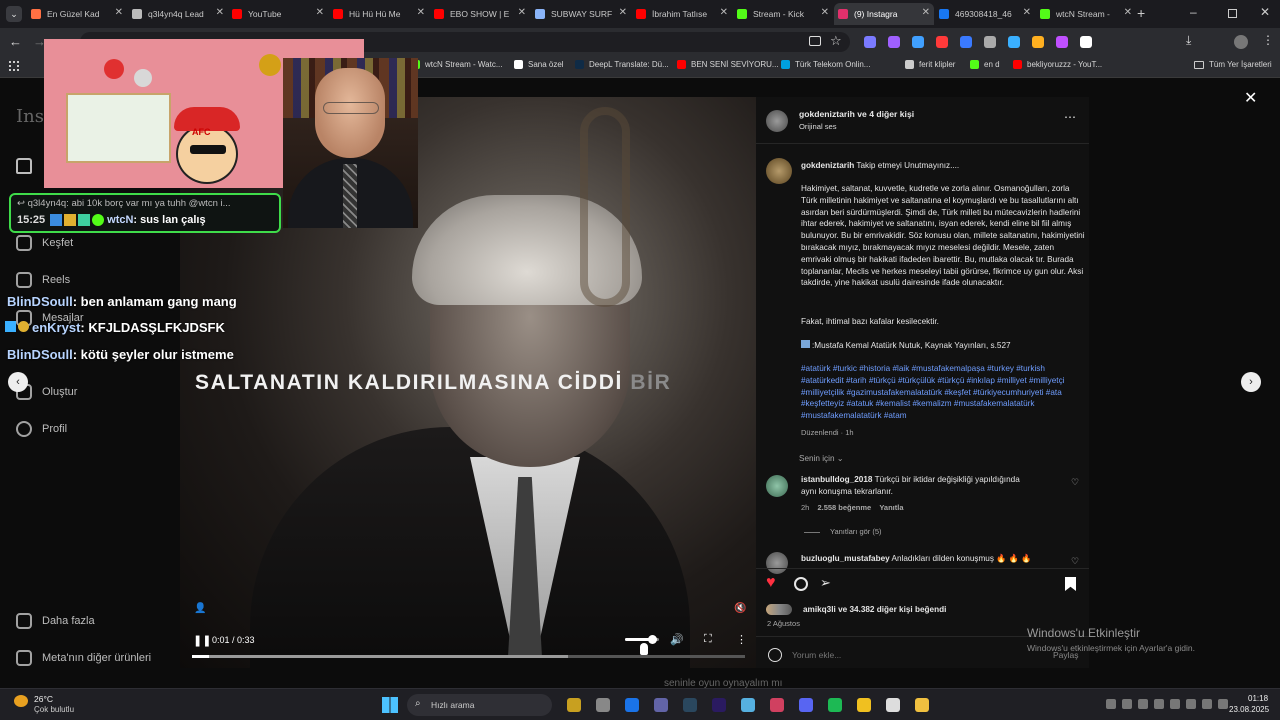 The image size is (1280, 720). What do you see at coordinates (930, 64) in the screenshot?
I see `bookmark-item: ferit klipler` at bounding box center [930, 64].